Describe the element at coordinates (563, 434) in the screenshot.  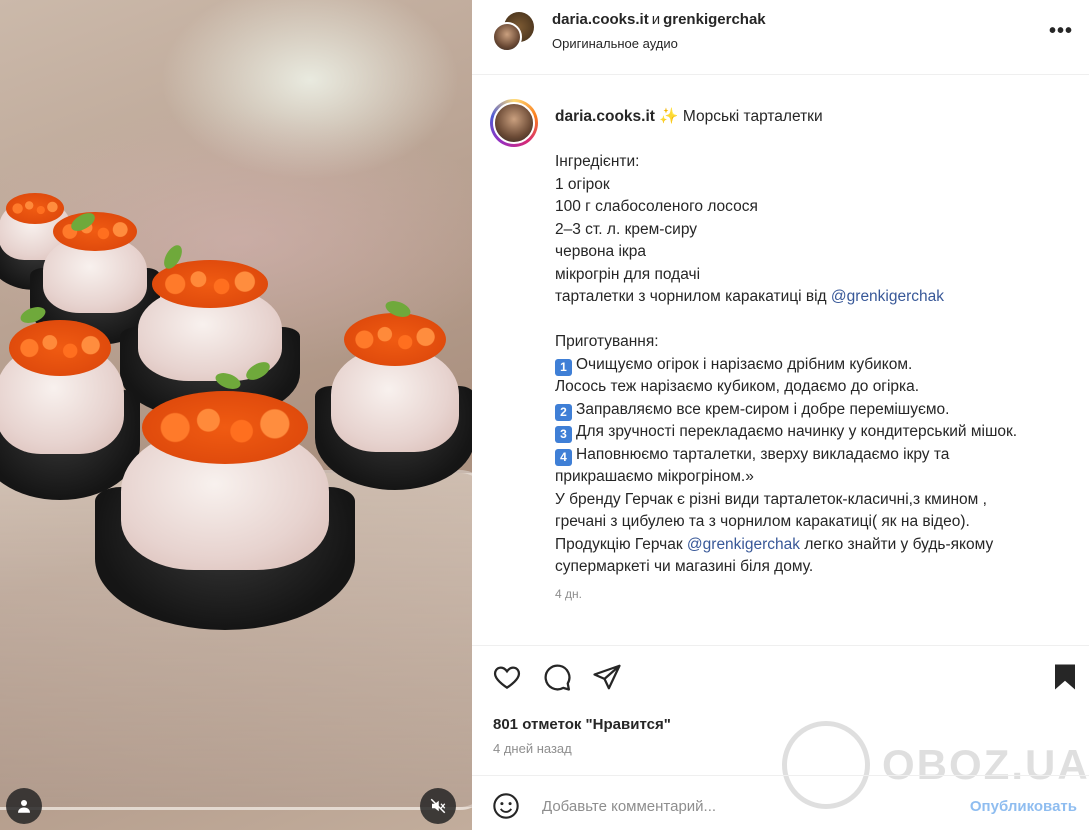
I see `step-badge-icon: 3` at that location.